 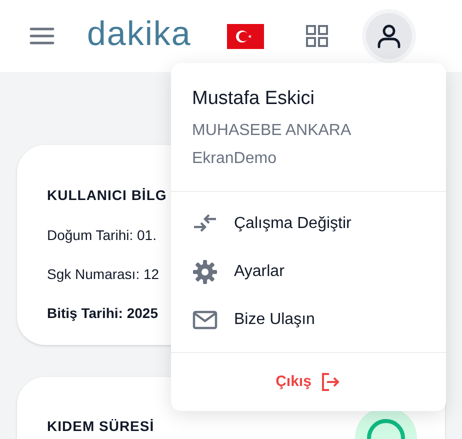 What do you see at coordinates (235, 159) in the screenshot?
I see `company-text: EkranDemo` at bounding box center [235, 159].